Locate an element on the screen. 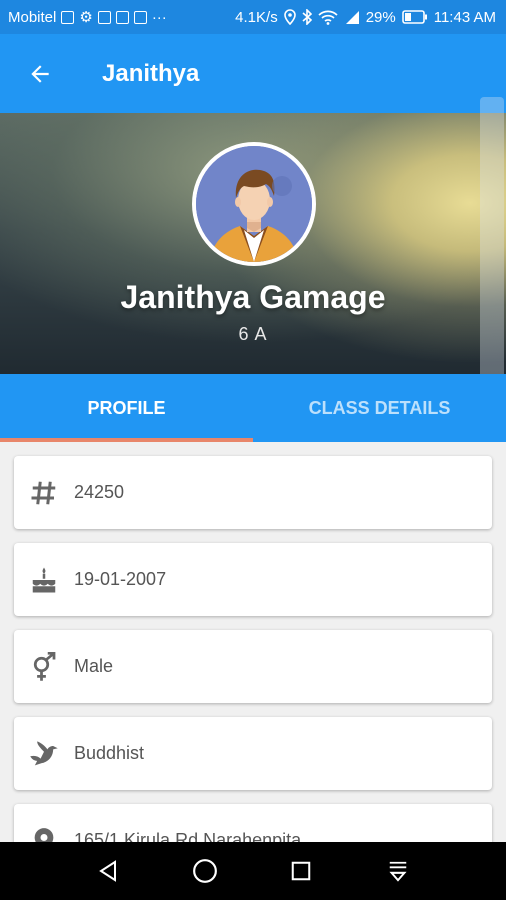 This screenshot has height=900, width=506. settings-notification-icon: ⚙ is located at coordinates (86, 17).